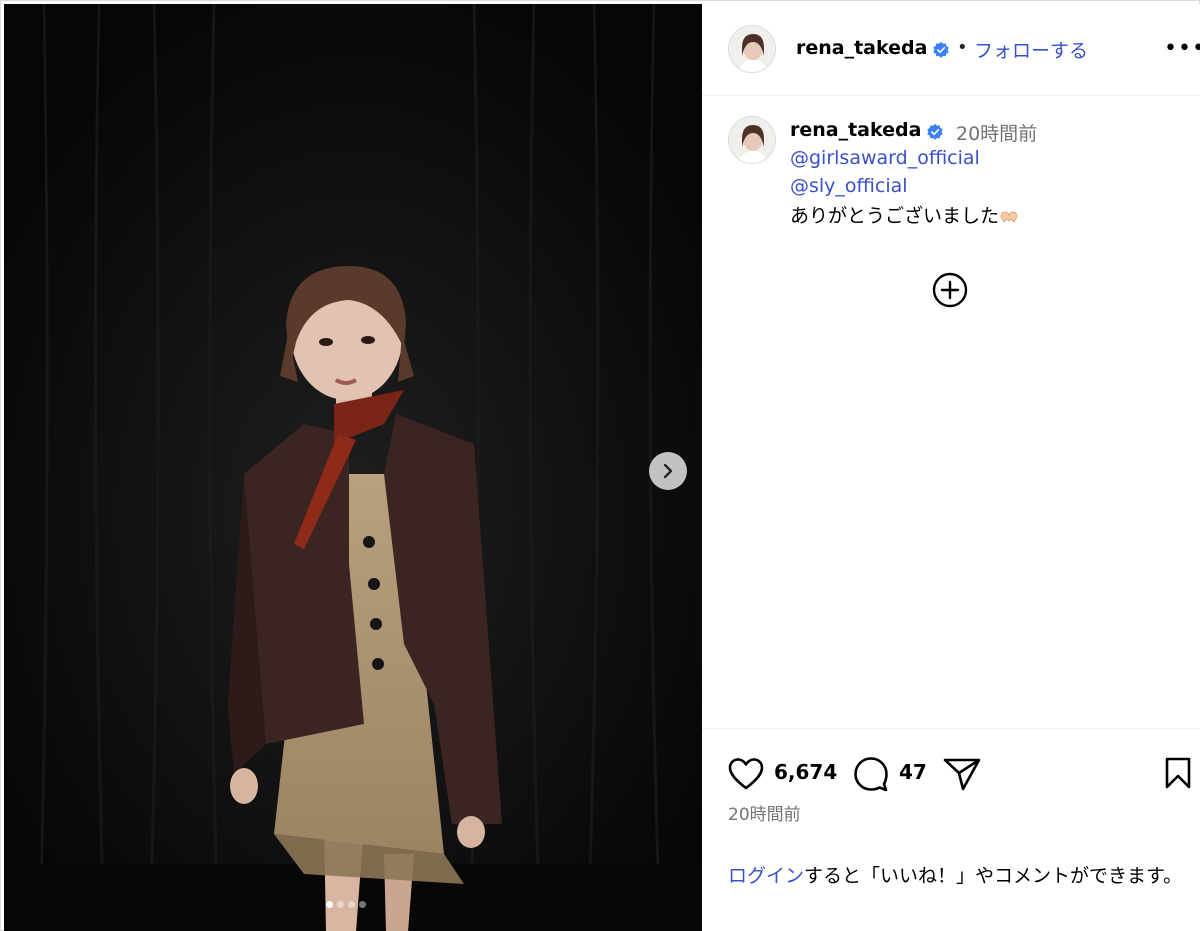 Image resolution: width=1200 pixels, height=931 pixels. Describe the element at coordinates (895, 216) in the screenshot. I see `caption-text-content: ありがとうございました` at that location.